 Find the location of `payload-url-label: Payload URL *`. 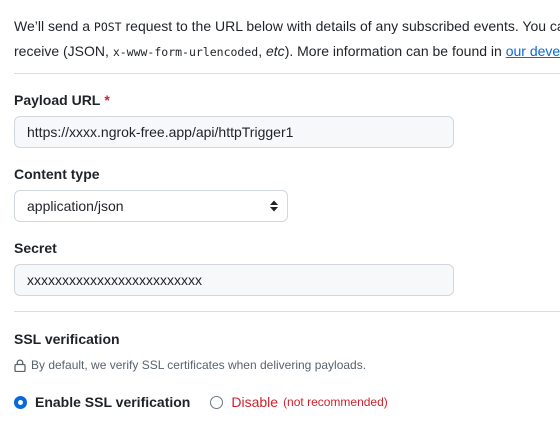

payload-url-label: Payload URL * is located at coordinates (62, 100).